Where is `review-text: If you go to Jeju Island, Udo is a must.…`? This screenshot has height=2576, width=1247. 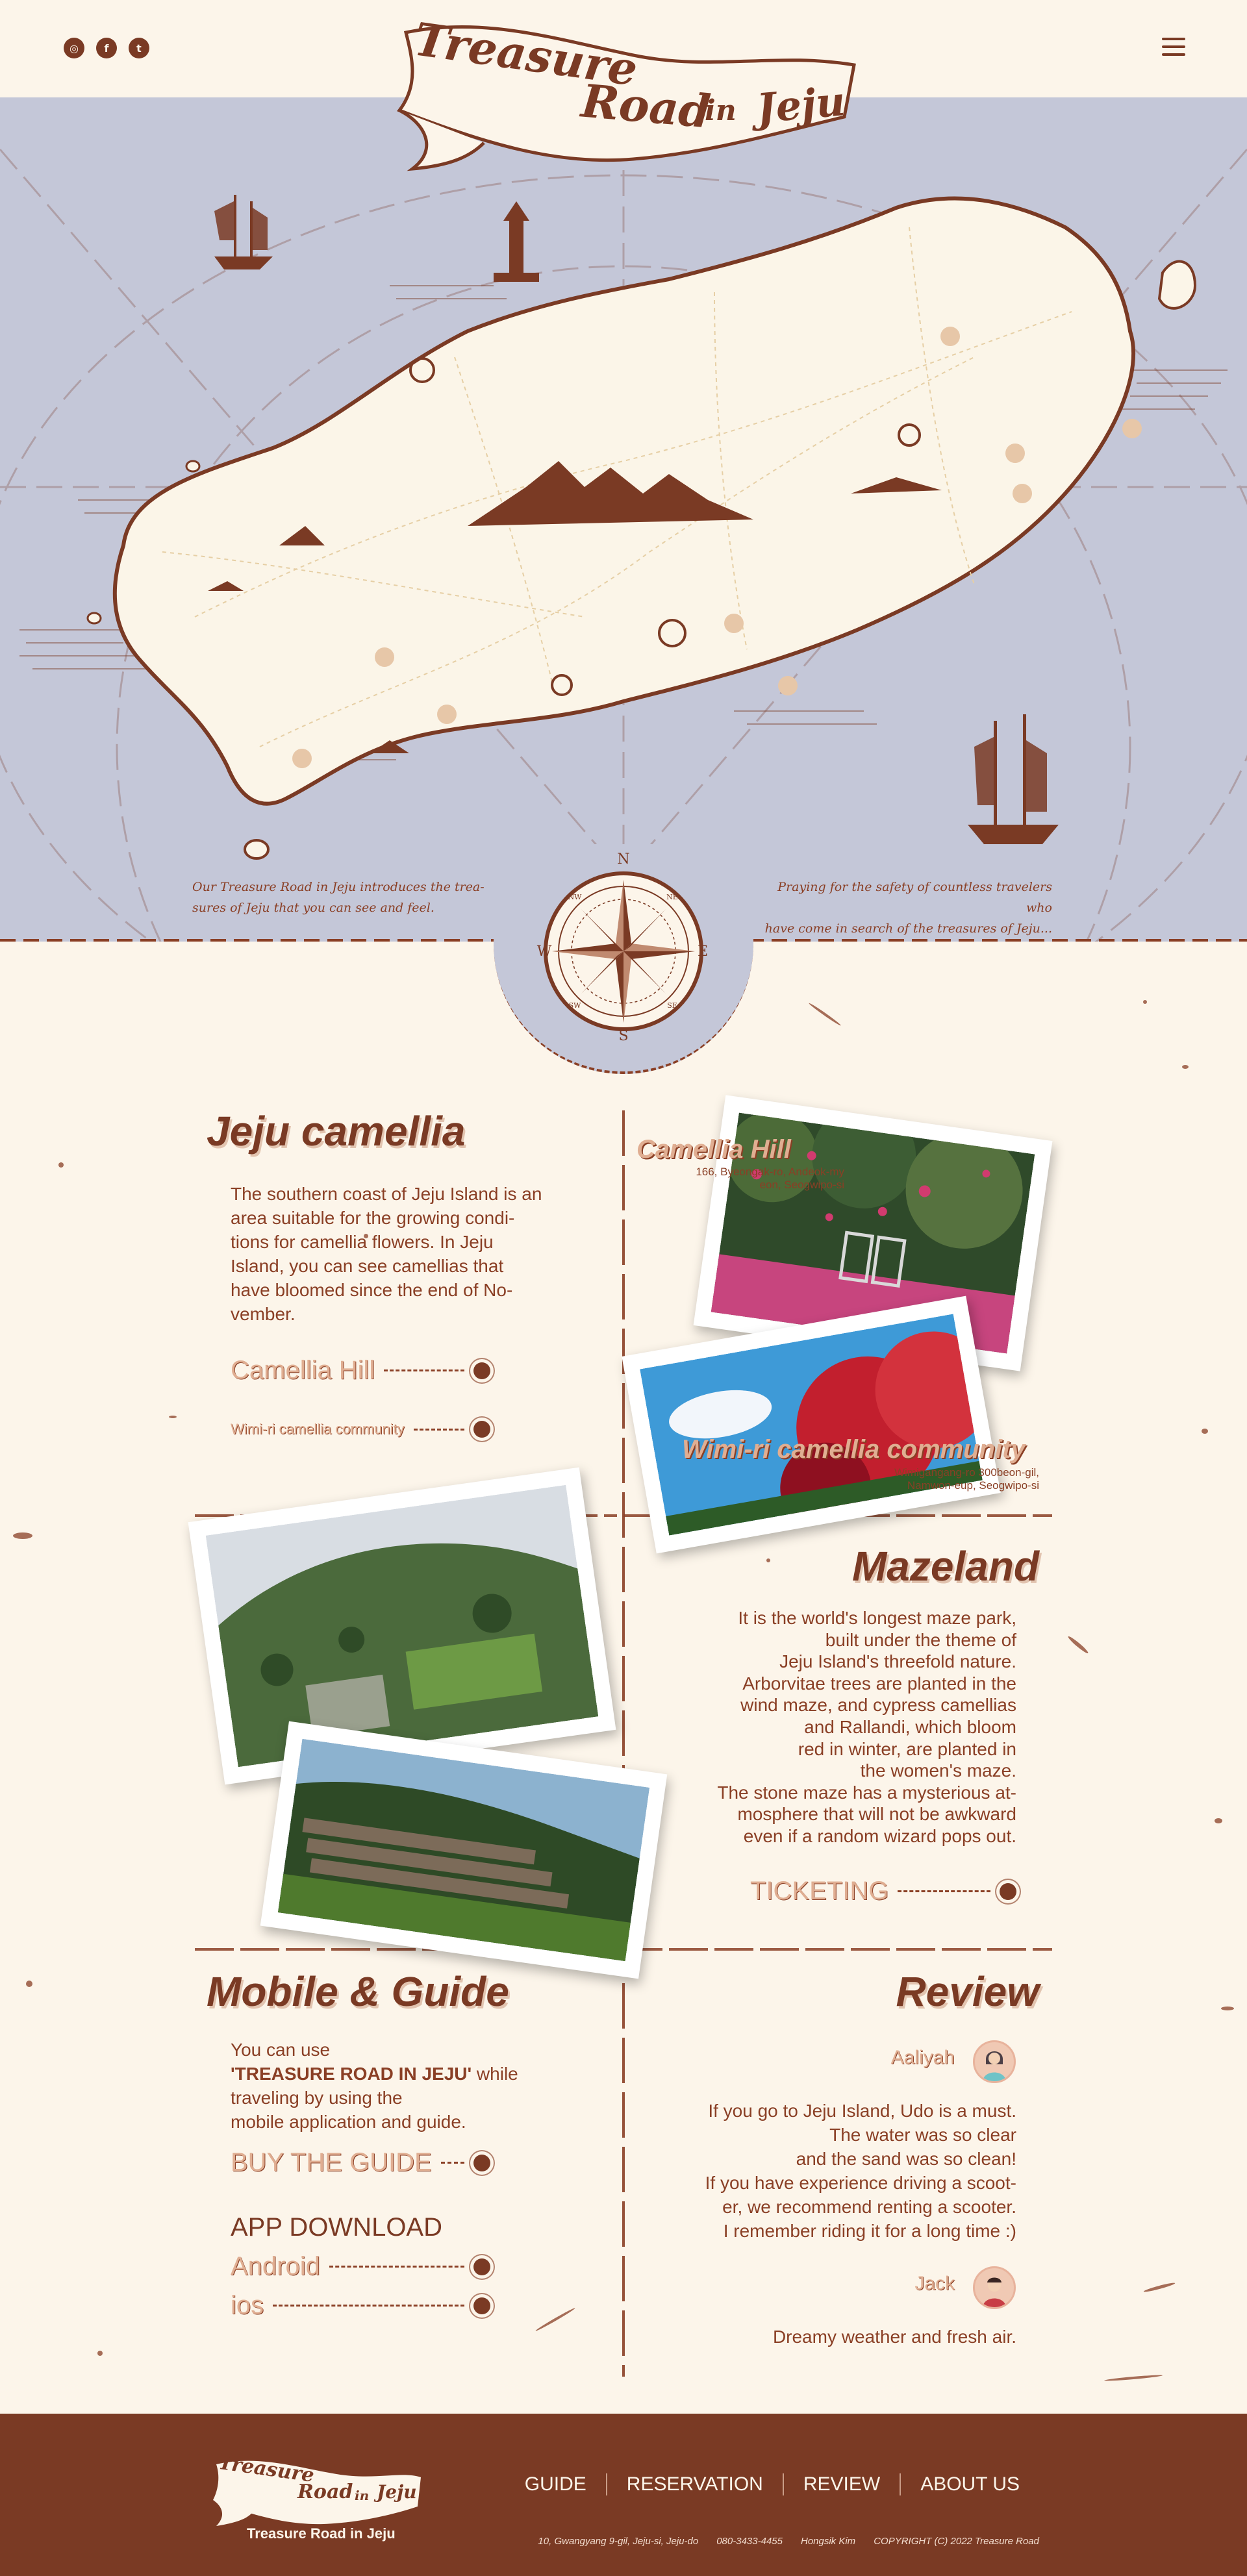
review-text: If you go to Jeju Island, Udo is a must.… is located at coordinates (861, 2171).